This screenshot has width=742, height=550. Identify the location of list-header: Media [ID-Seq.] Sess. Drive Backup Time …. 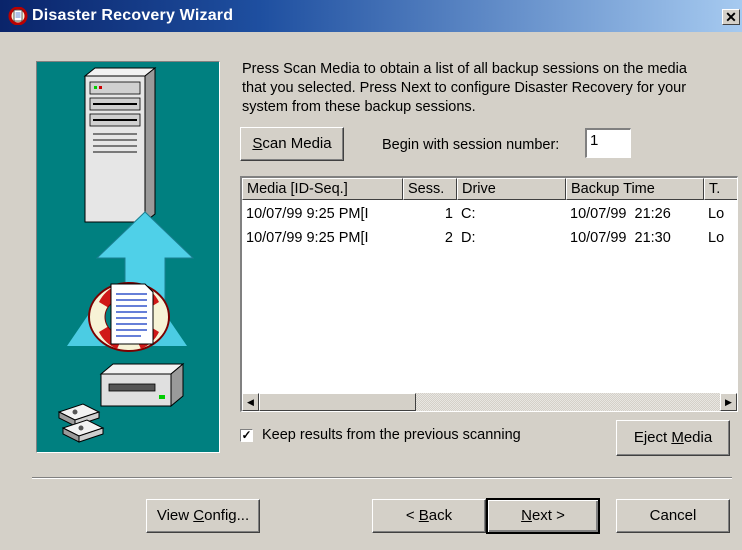
(489, 189).